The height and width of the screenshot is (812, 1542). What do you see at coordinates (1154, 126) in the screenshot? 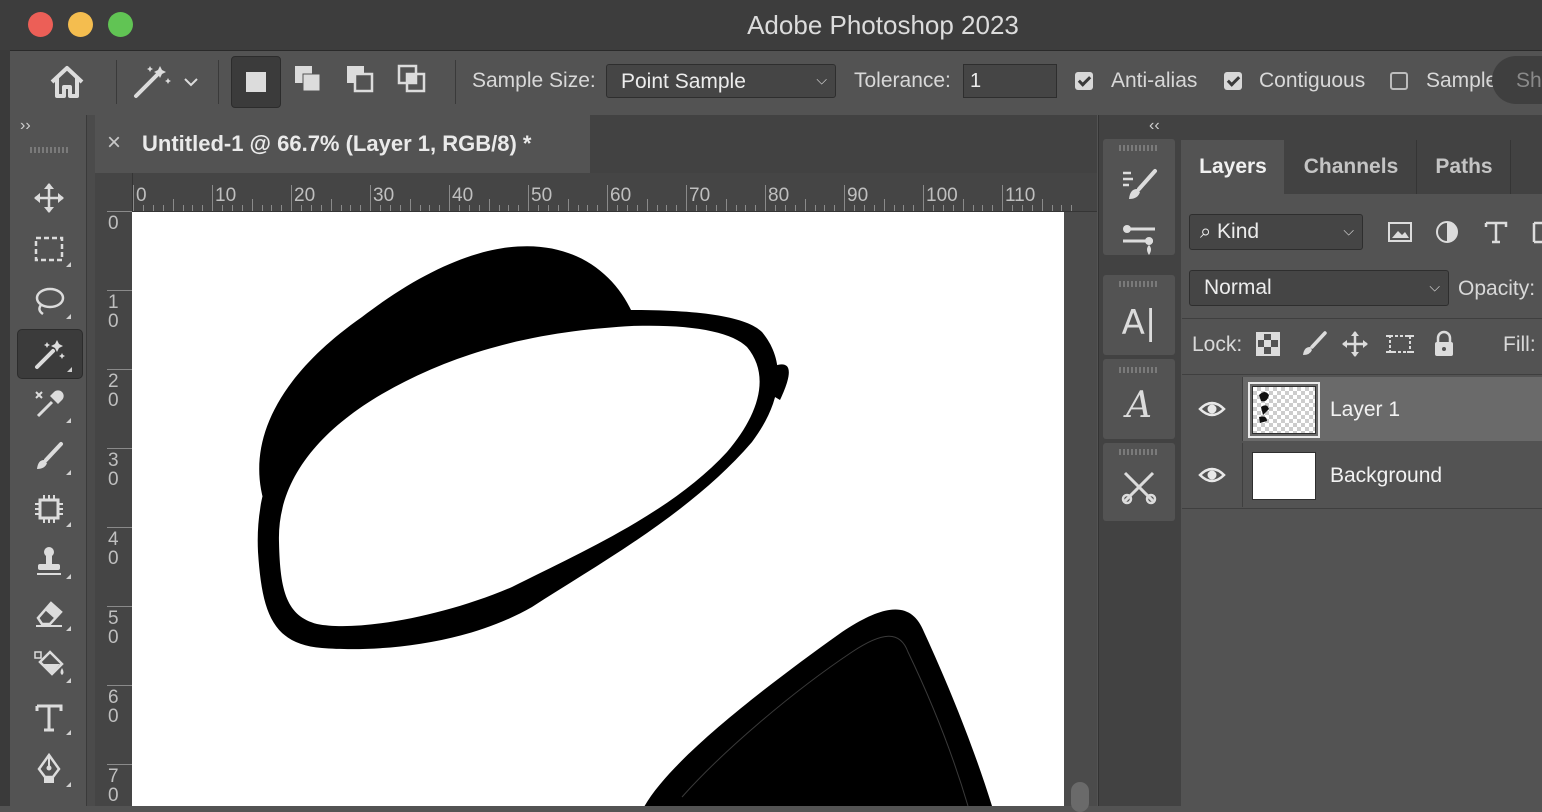
I see `collapse-panels-icon: ‹‹` at bounding box center [1154, 126].